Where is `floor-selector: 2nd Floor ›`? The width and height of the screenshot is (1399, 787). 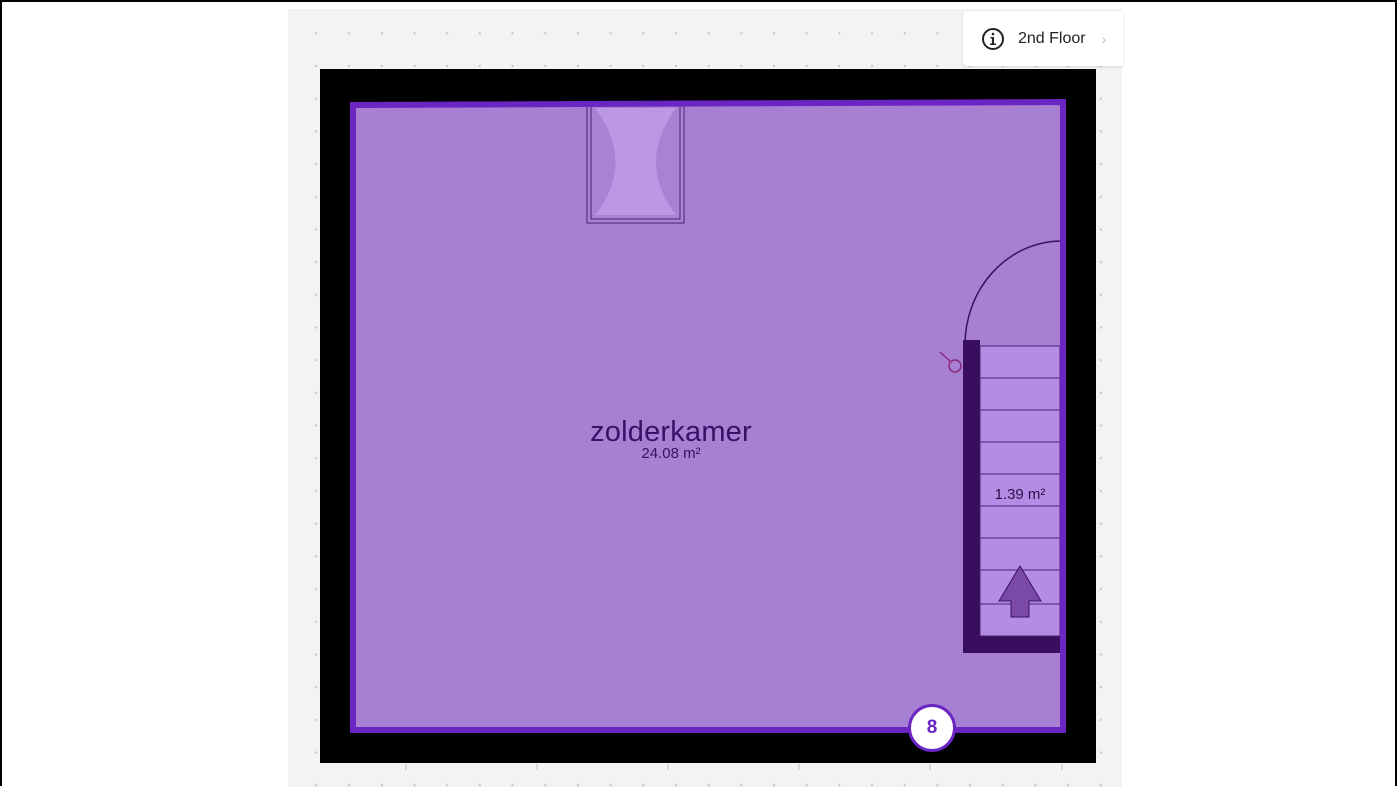
floor-selector: 2nd Floor › is located at coordinates (1043, 38).